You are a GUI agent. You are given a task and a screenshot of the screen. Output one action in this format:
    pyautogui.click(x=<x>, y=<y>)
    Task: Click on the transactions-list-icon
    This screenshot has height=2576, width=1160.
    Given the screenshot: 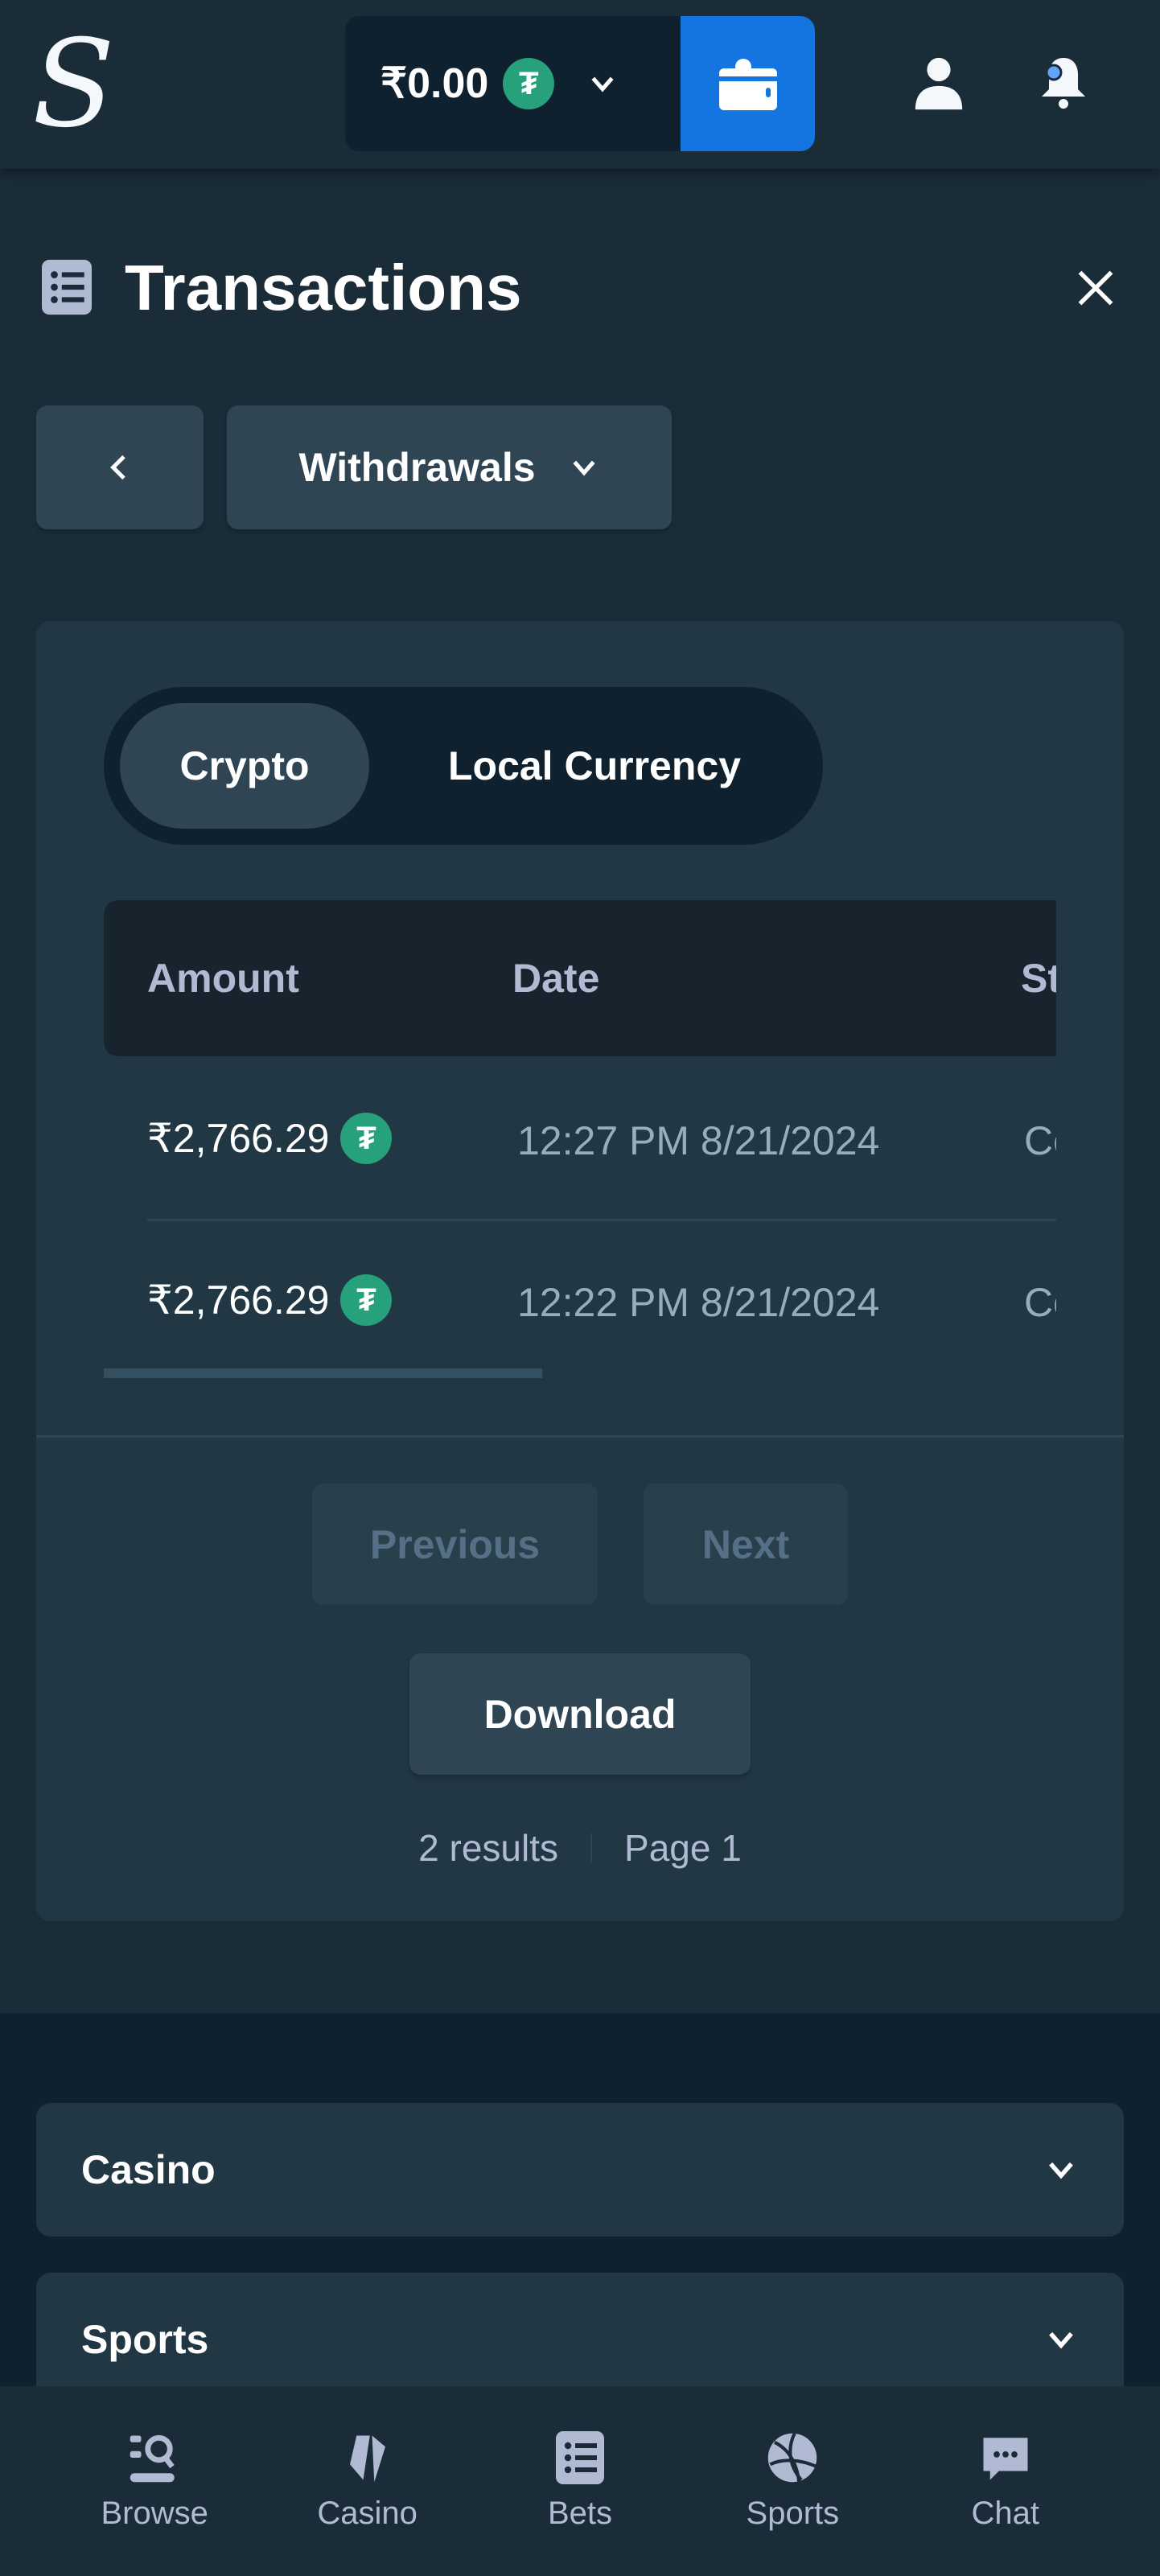 What is the action you would take?
    pyautogui.click(x=67, y=287)
    